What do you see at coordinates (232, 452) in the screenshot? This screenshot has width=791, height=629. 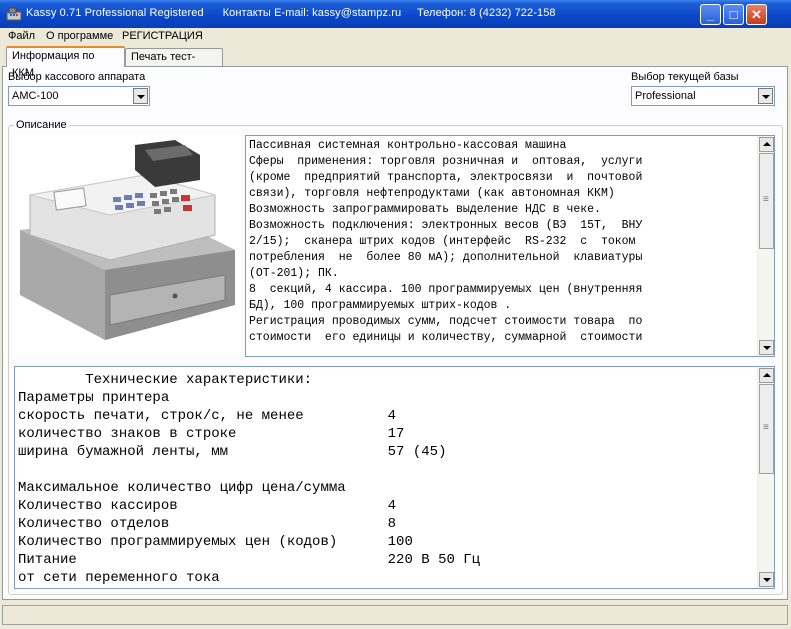 I see `specs-line: ширина бумажной ленты, мм 57 (45)` at bounding box center [232, 452].